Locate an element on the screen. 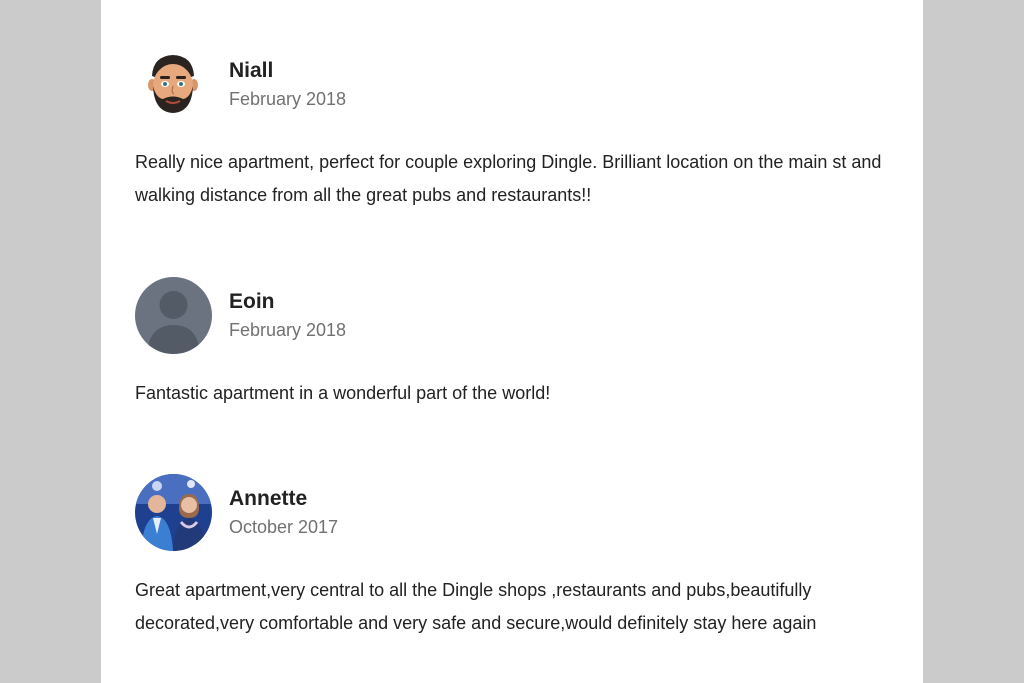 The image size is (1024, 683). bearded-man-emoji-icon is located at coordinates (173, 84).